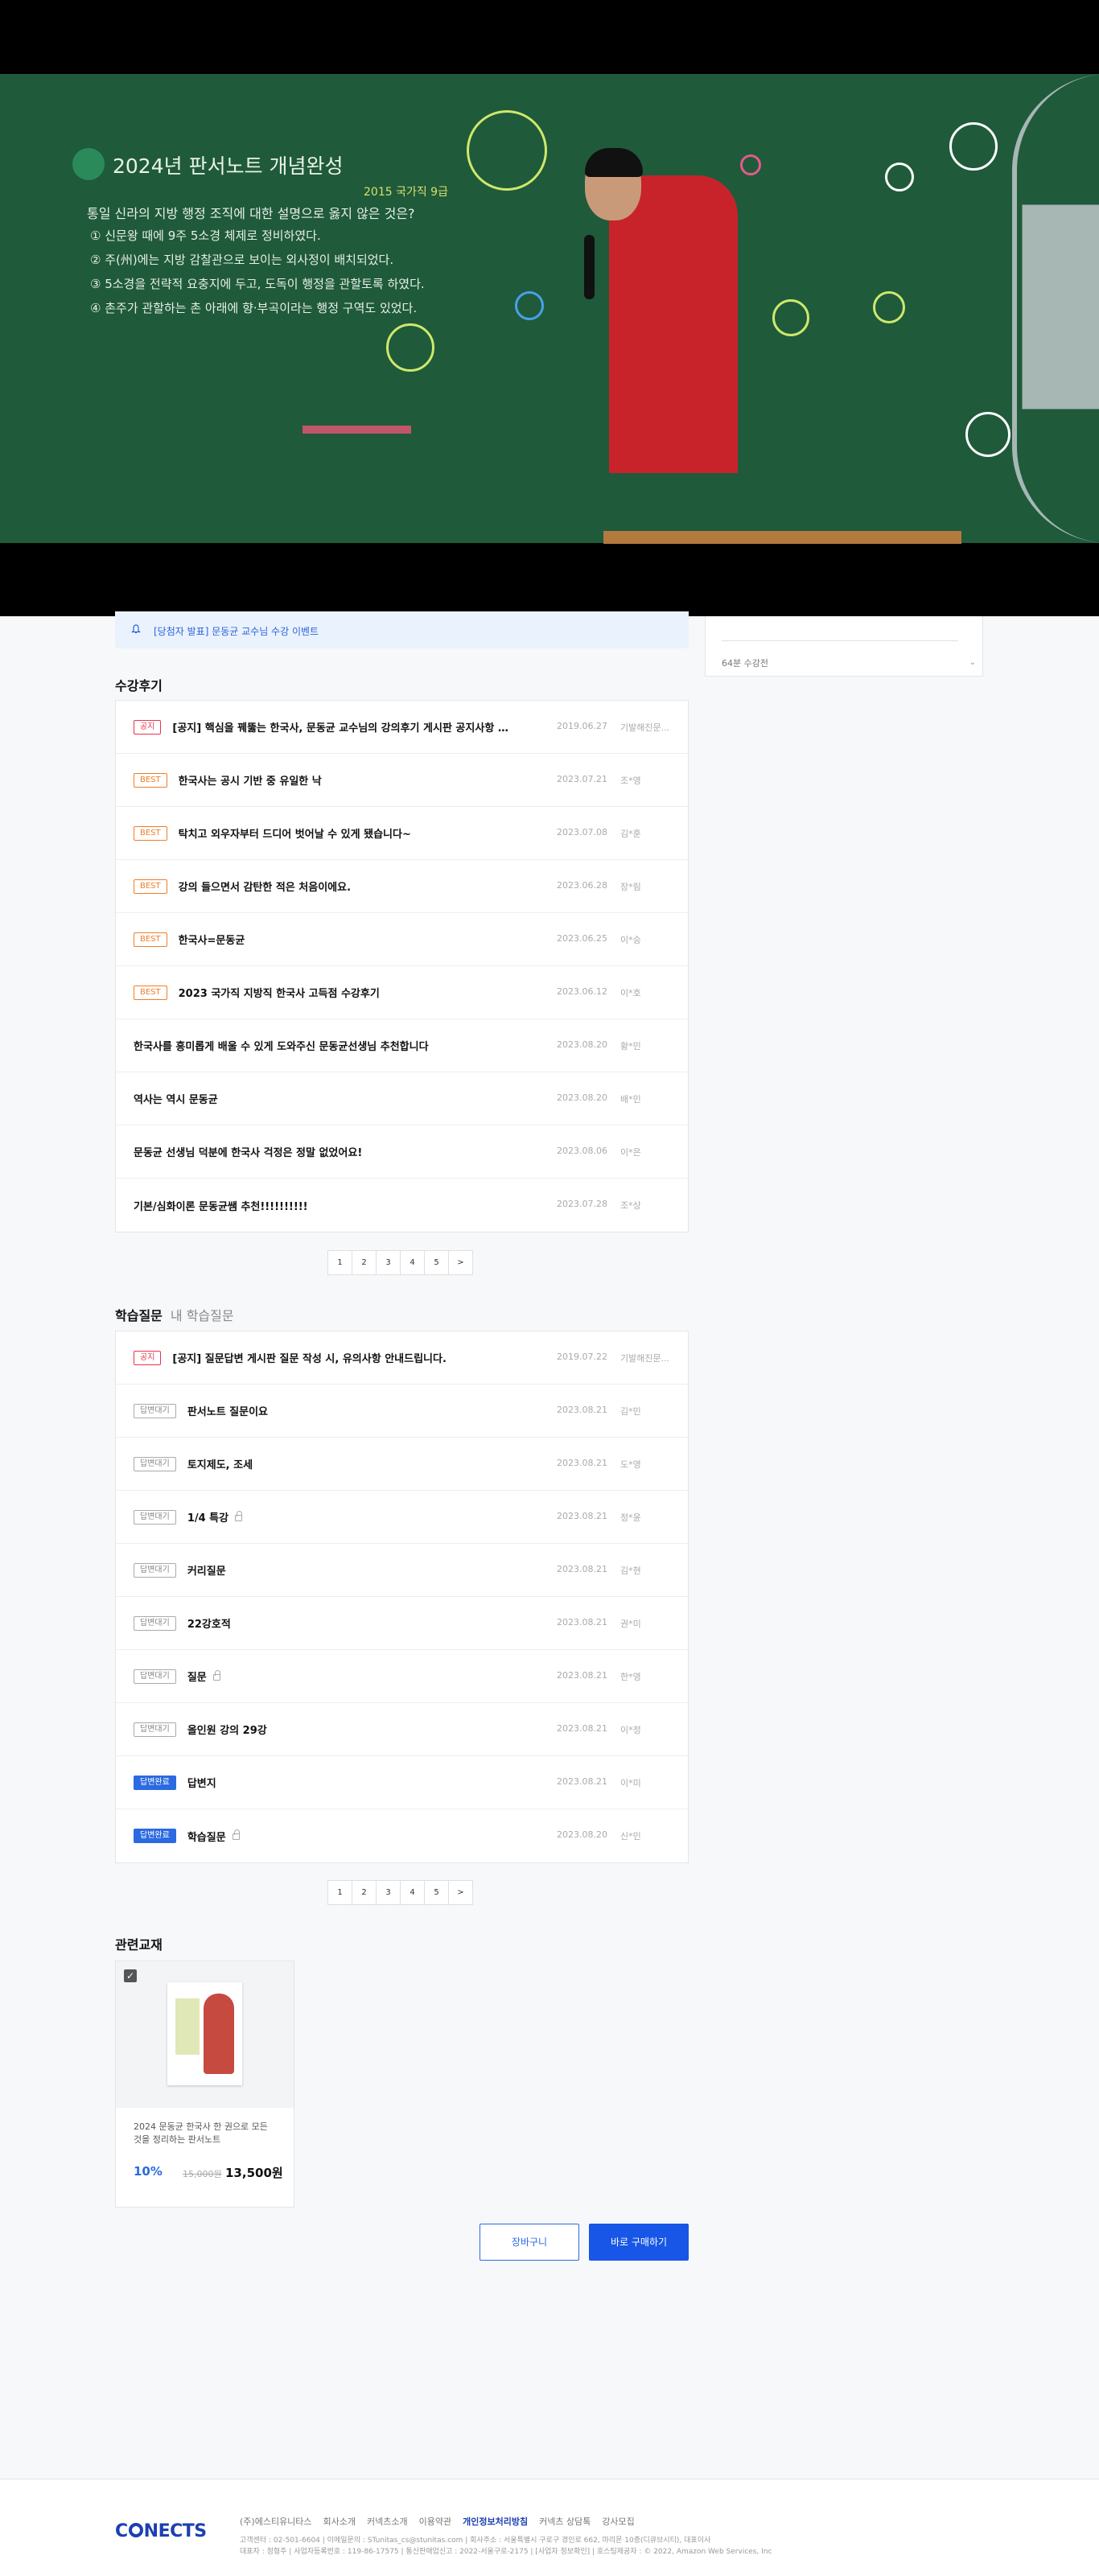  I want to click on post-date: 2023.06.25, so click(582, 938).